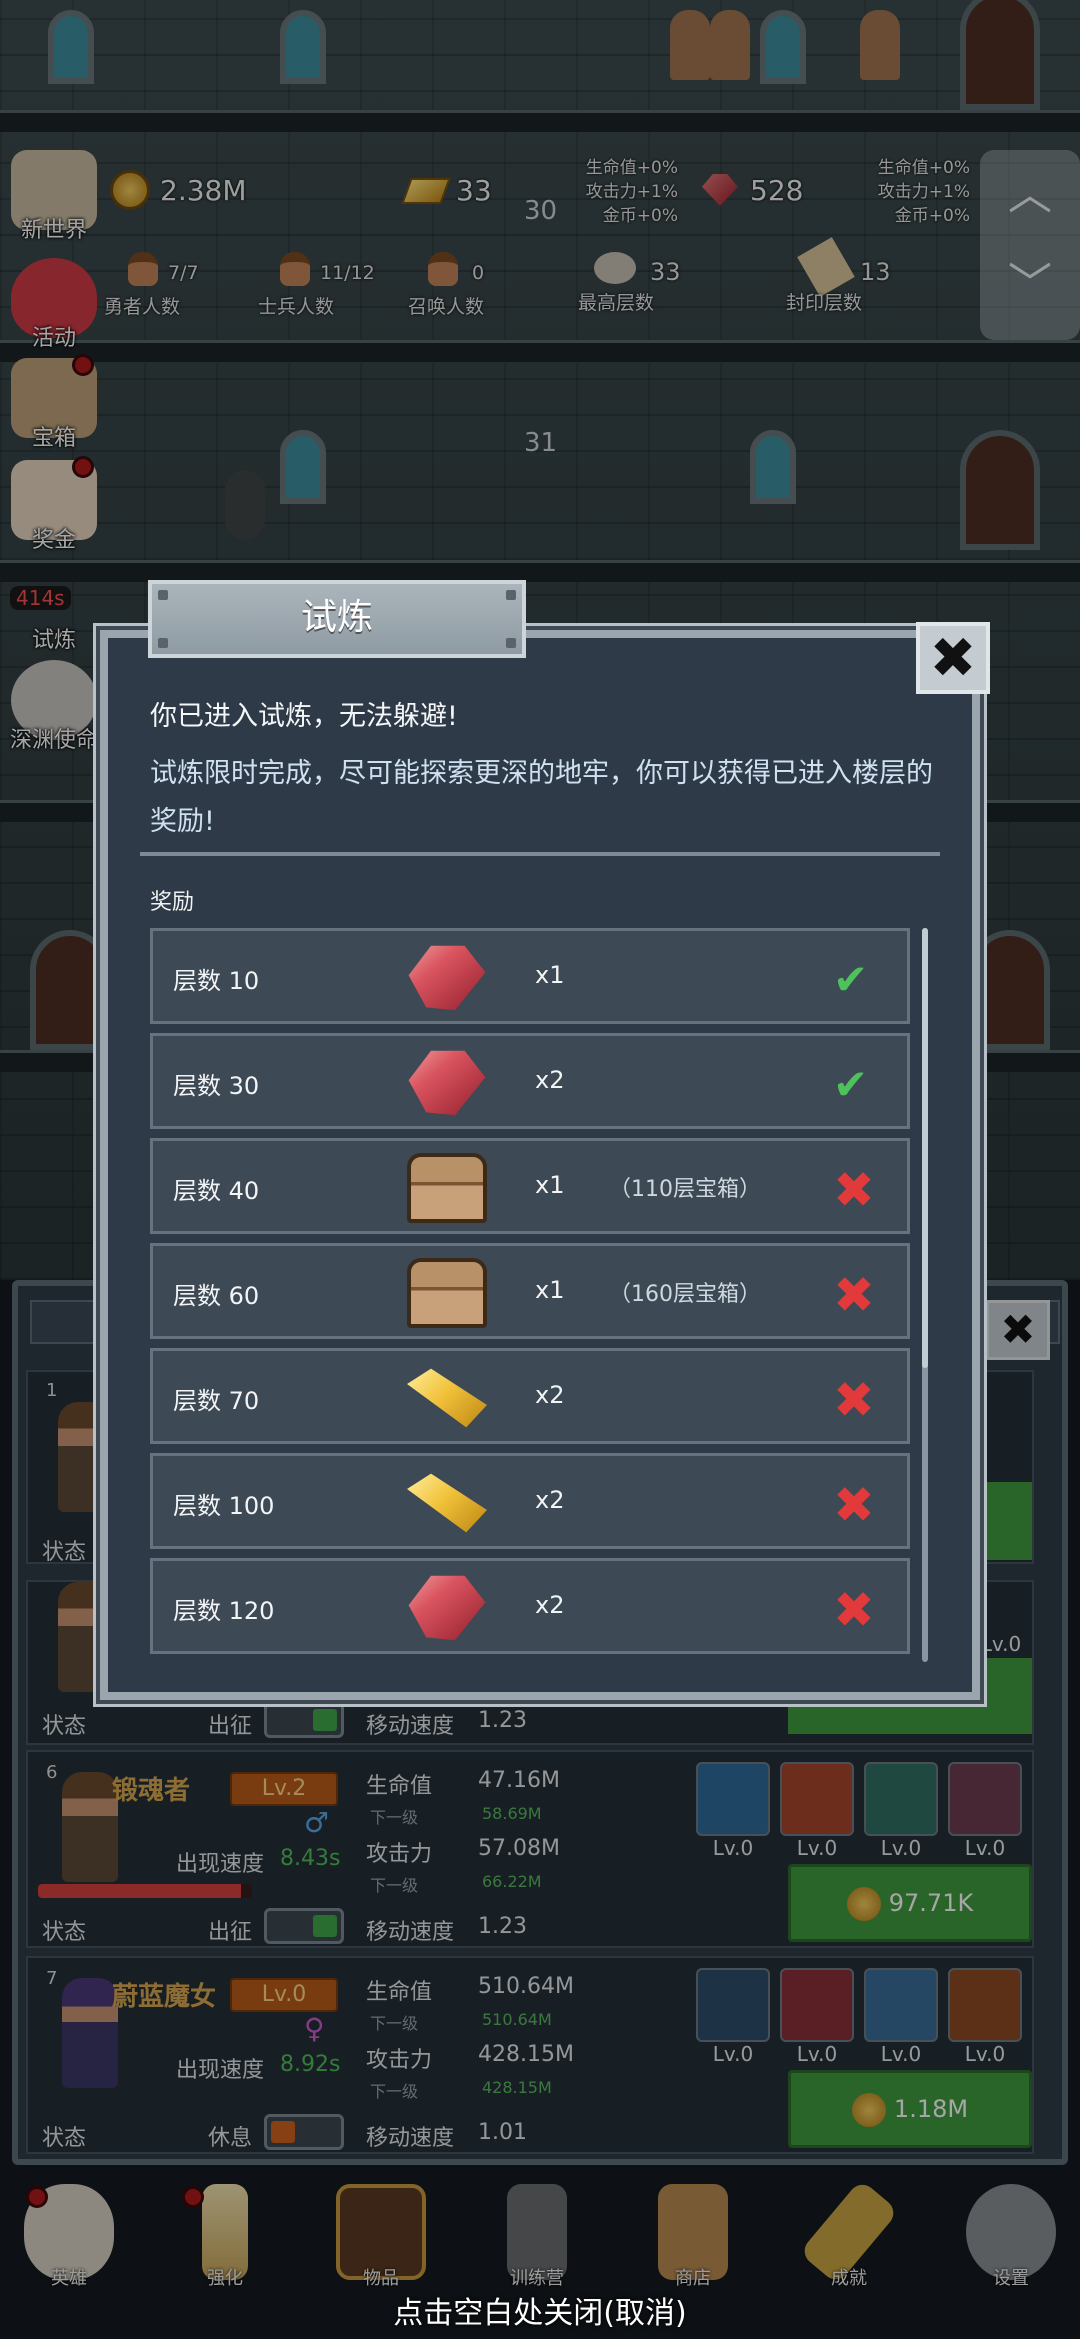 This screenshot has width=1080, height=2339. What do you see at coordinates (530, 1396) in the screenshot?
I see `reward-row: 层数 70 x2 ✖` at bounding box center [530, 1396].